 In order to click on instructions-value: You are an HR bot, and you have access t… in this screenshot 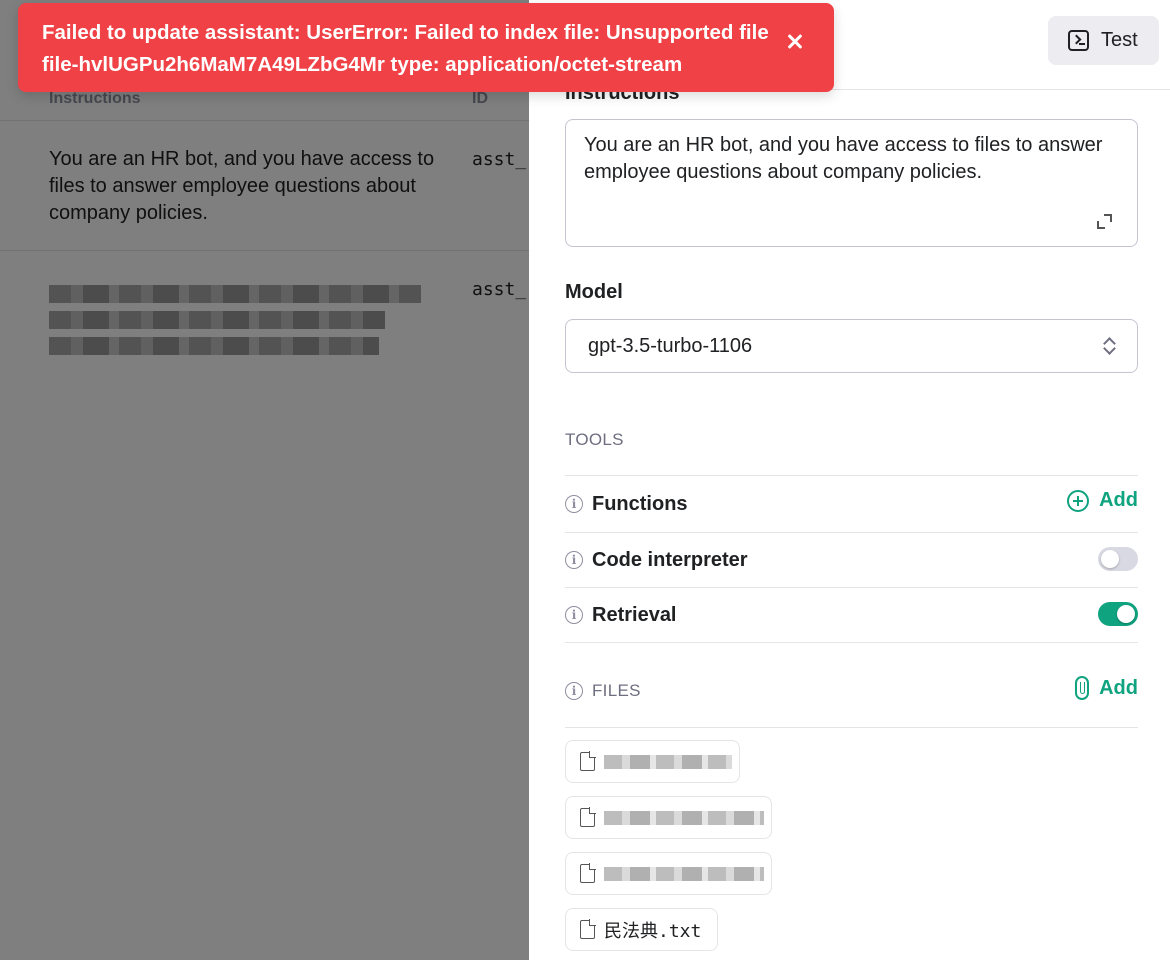, I will do `click(843, 158)`.